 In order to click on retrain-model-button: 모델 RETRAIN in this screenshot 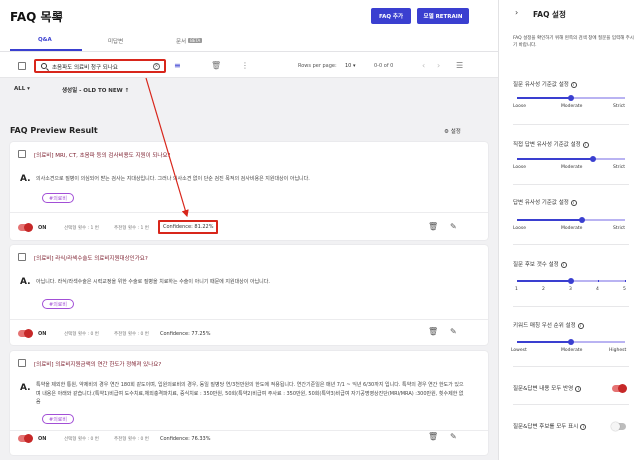, I will do `click(443, 16)`.